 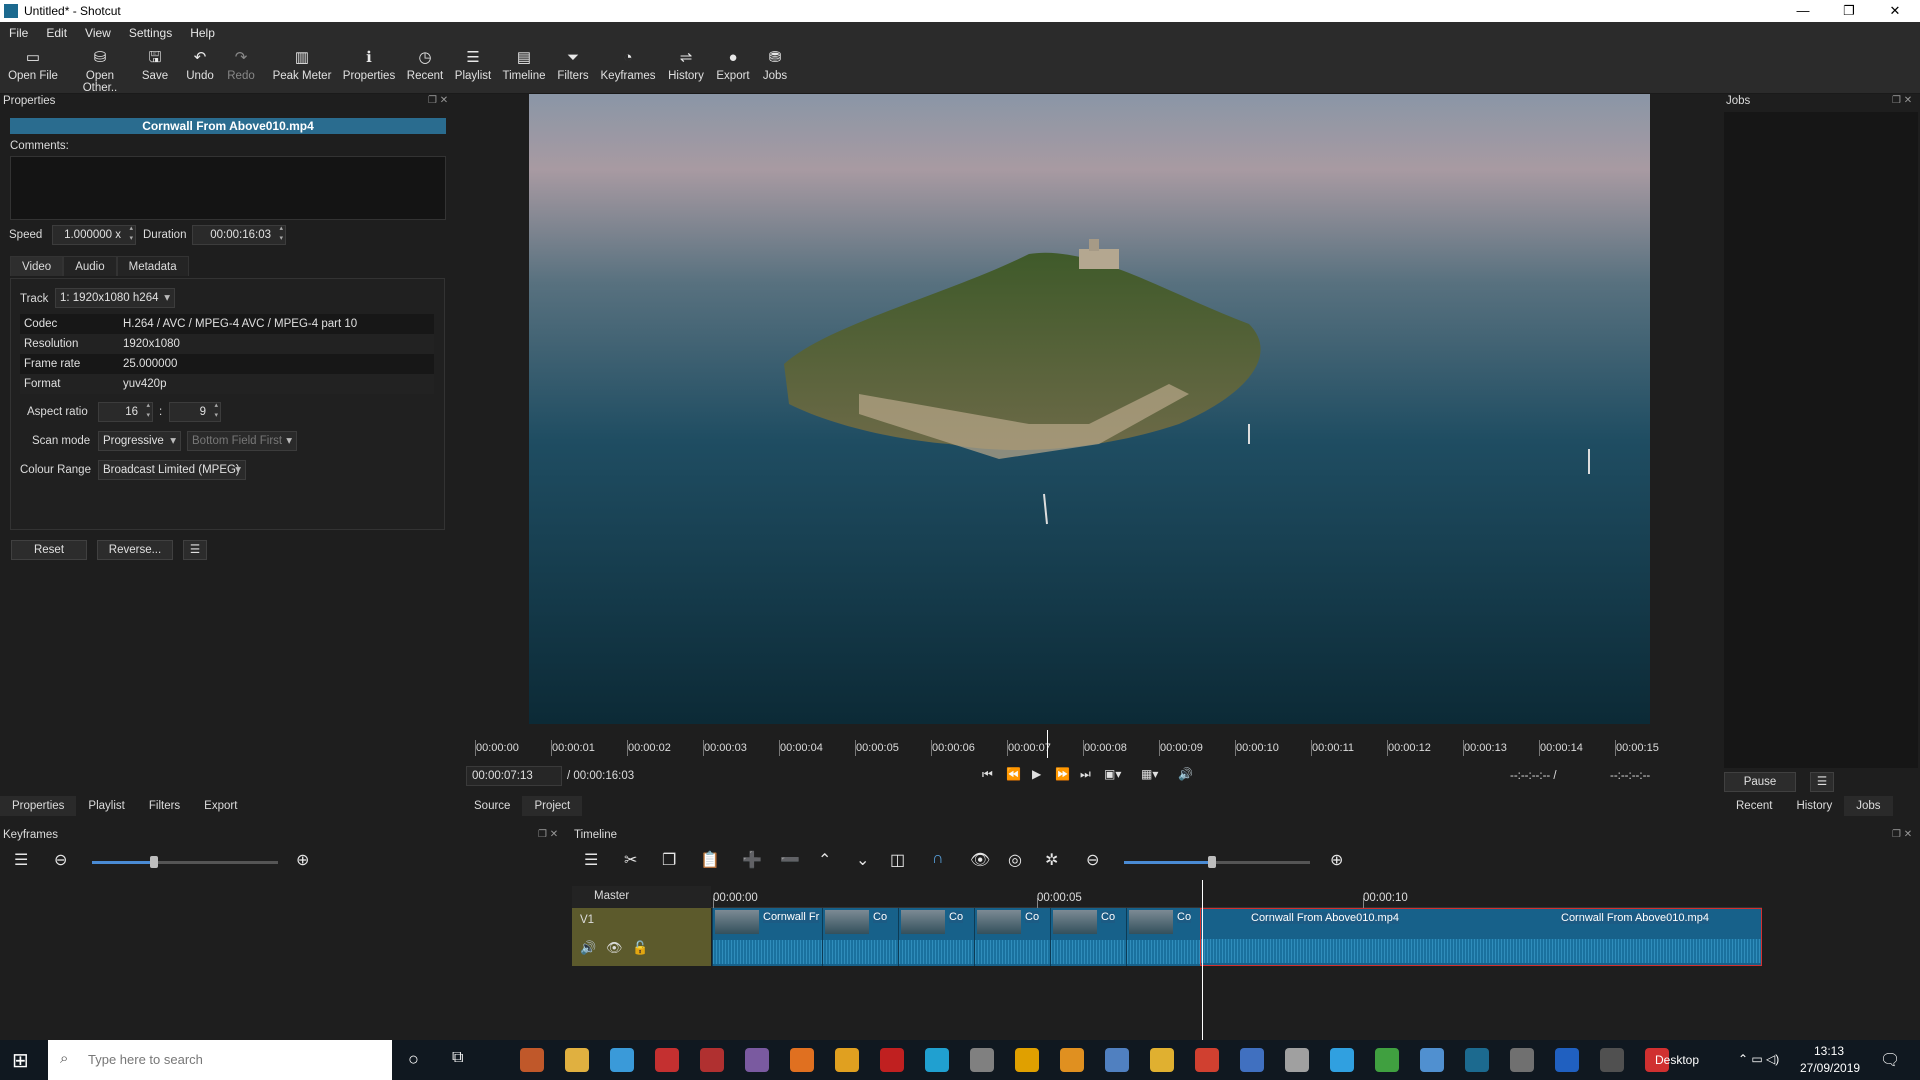 What do you see at coordinates (457, 1058) in the screenshot?
I see `task-view-icon: ⧉` at bounding box center [457, 1058].